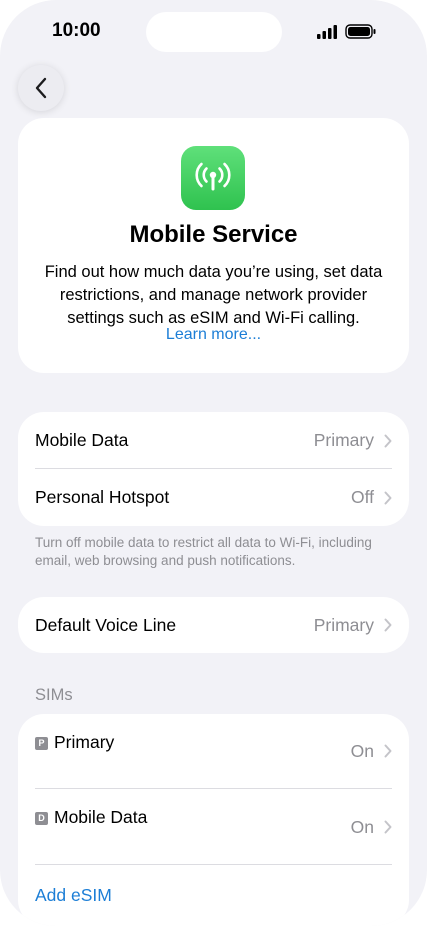  Describe the element at coordinates (73, 895) in the screenshot. I see `add-esim-link: Add eSIM` at that location.